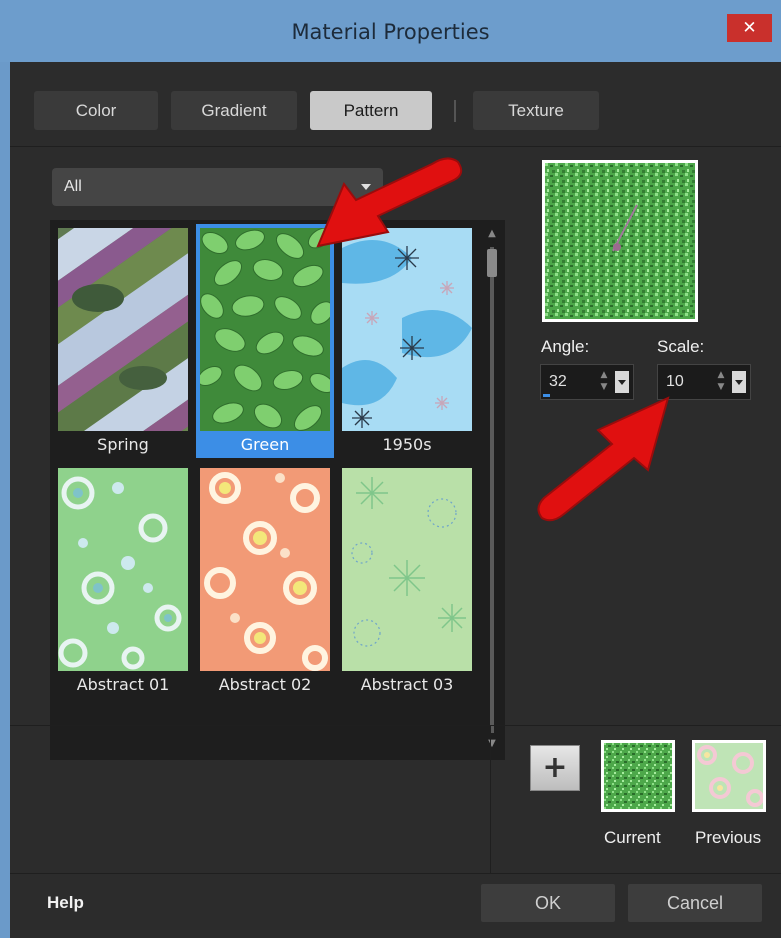  Describe the element at coordinates (492, 744) in the screenshot. I see `scroll-down-icon: ▼` at that location.